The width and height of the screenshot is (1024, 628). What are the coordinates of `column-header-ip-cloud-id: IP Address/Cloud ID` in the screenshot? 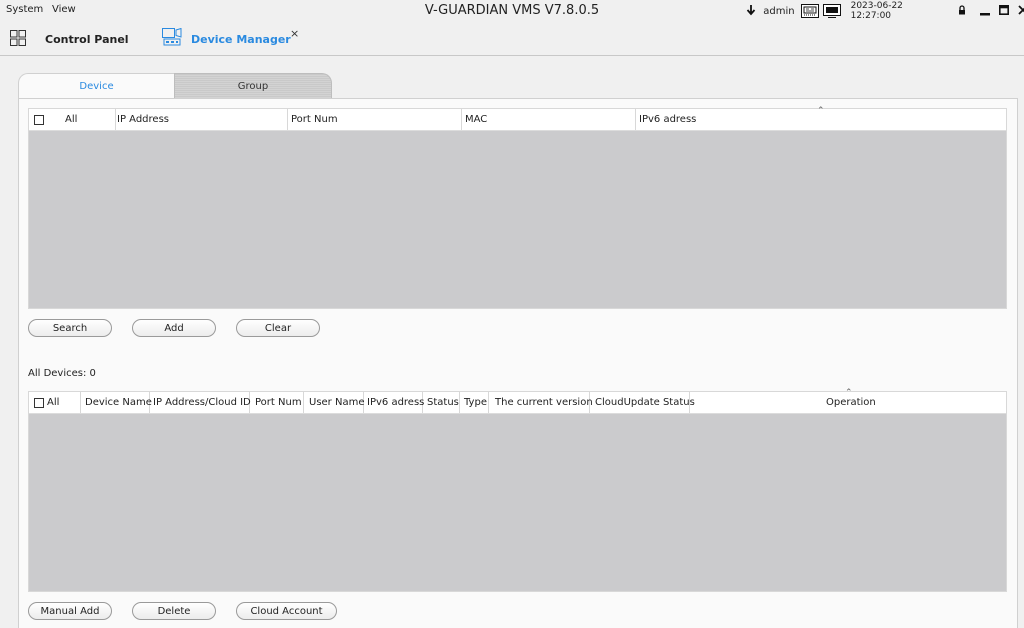 It's located at (202, 402).